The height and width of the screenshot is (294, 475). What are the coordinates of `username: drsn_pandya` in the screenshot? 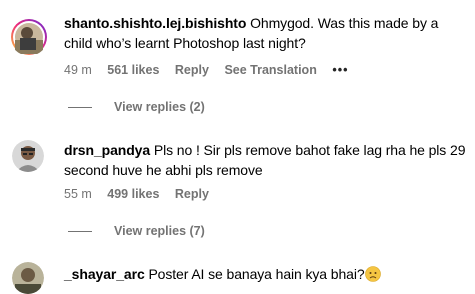 It's located at (107, 150).